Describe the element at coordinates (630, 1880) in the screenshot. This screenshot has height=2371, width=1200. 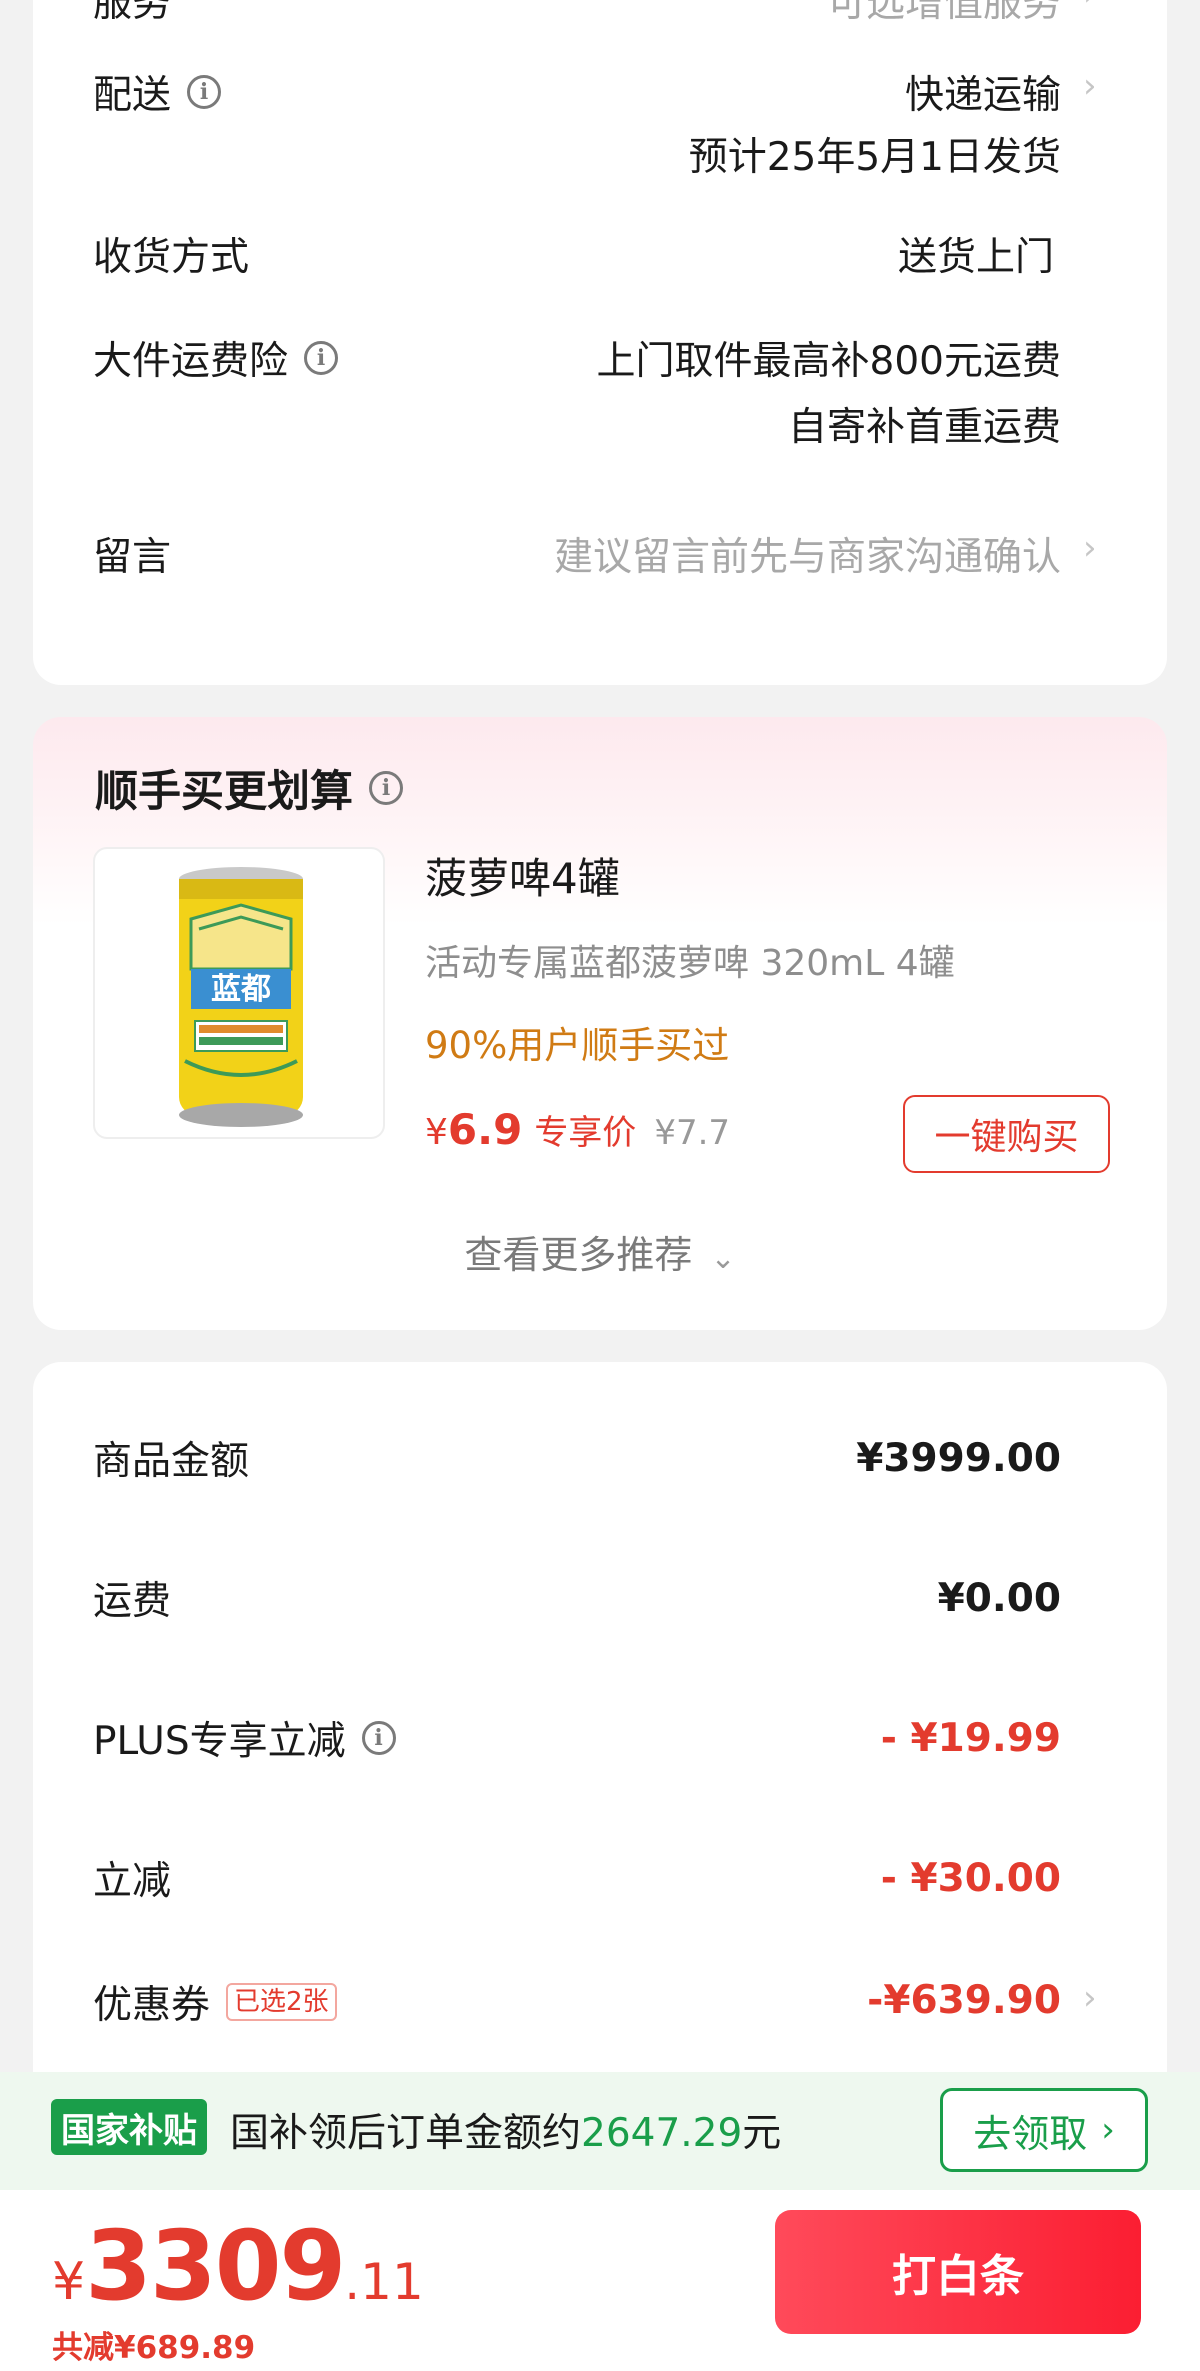
I see `instant-discount-row: 立减 - ¥30.00` at that location.